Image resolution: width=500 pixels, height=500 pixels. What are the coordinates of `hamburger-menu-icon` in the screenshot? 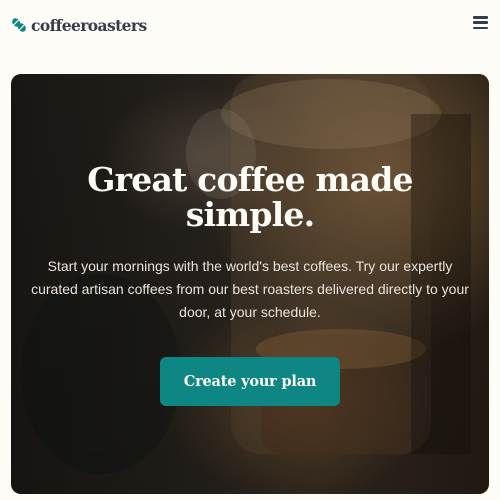 It's located at (480, 22).